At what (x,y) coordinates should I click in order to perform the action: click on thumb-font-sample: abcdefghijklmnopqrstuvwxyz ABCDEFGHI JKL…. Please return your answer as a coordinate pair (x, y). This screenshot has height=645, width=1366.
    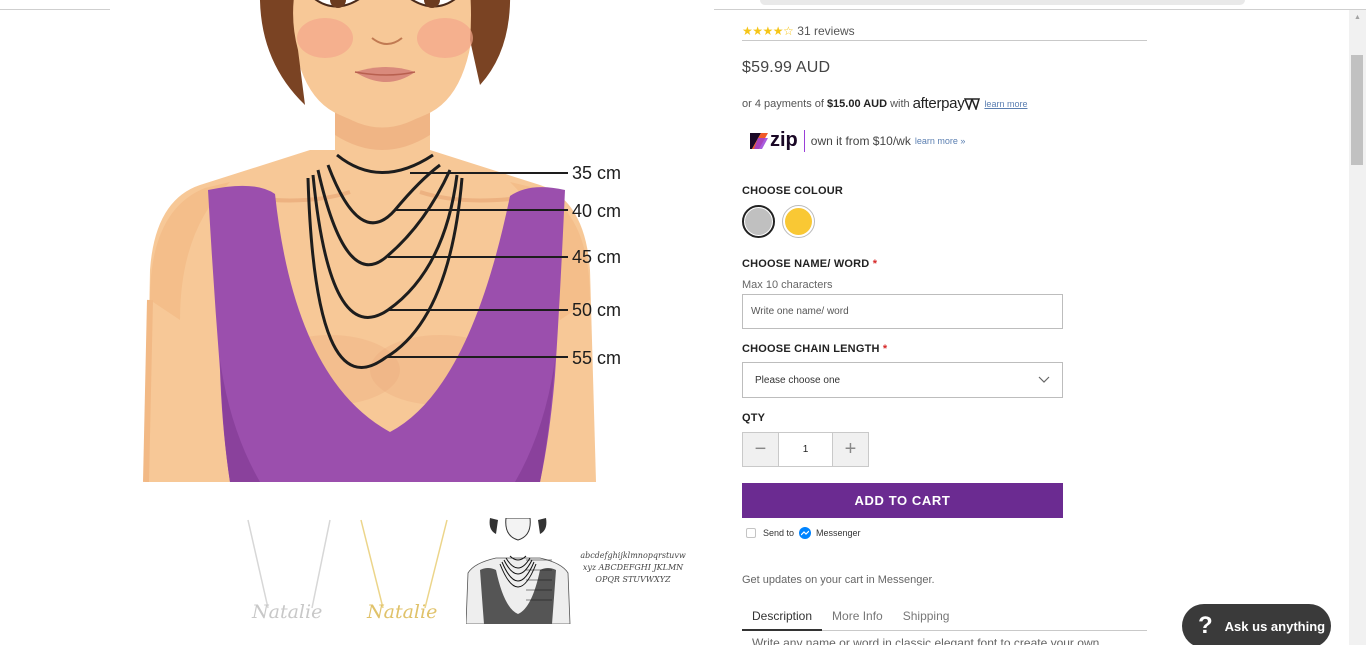
    Looking at the image, I should click on (633, 571).